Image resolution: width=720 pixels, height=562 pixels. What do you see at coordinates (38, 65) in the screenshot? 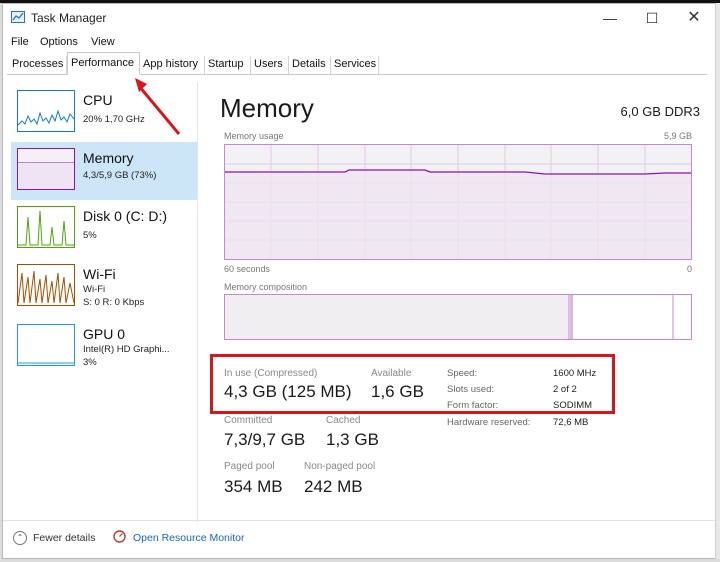
I see `tab-processes: Processes` at bounding box center [38, 65].